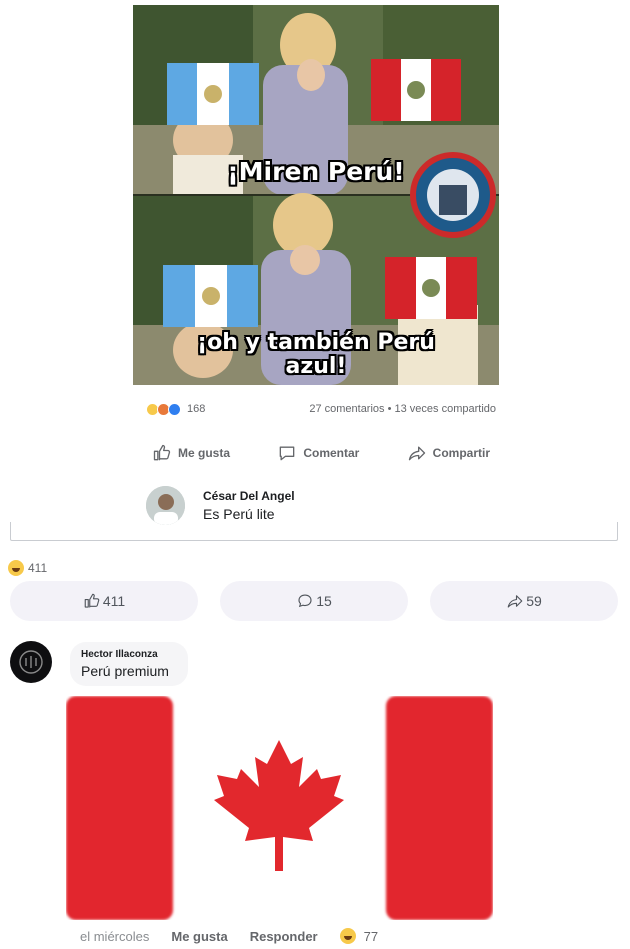  What do you see at coordinates (199, 936) in the screenshot?
I see `comment-like-button: Me gusta` at bounding box center [199, 936].